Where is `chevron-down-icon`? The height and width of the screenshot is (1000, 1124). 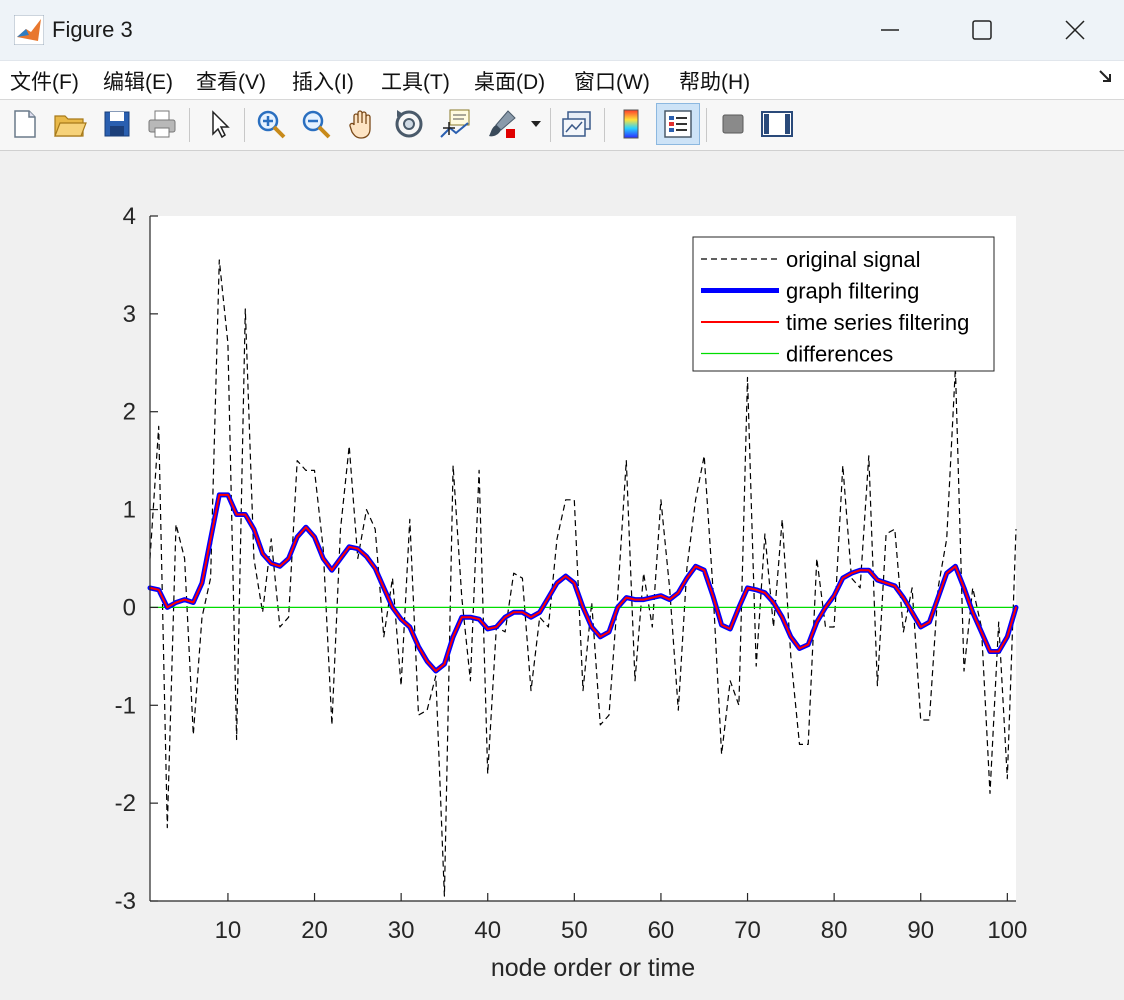 chevron-down-icon is located at coordinates (536, 124).